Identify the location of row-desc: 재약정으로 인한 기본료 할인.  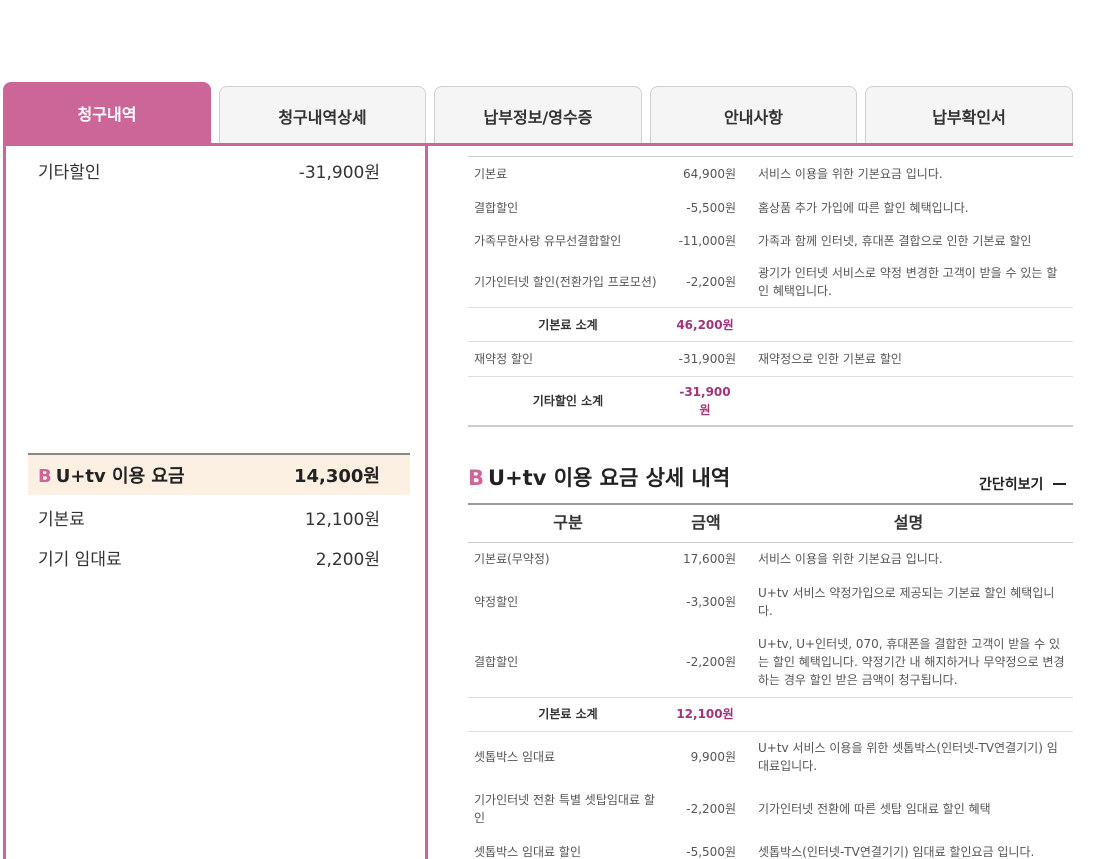
(830, 359).